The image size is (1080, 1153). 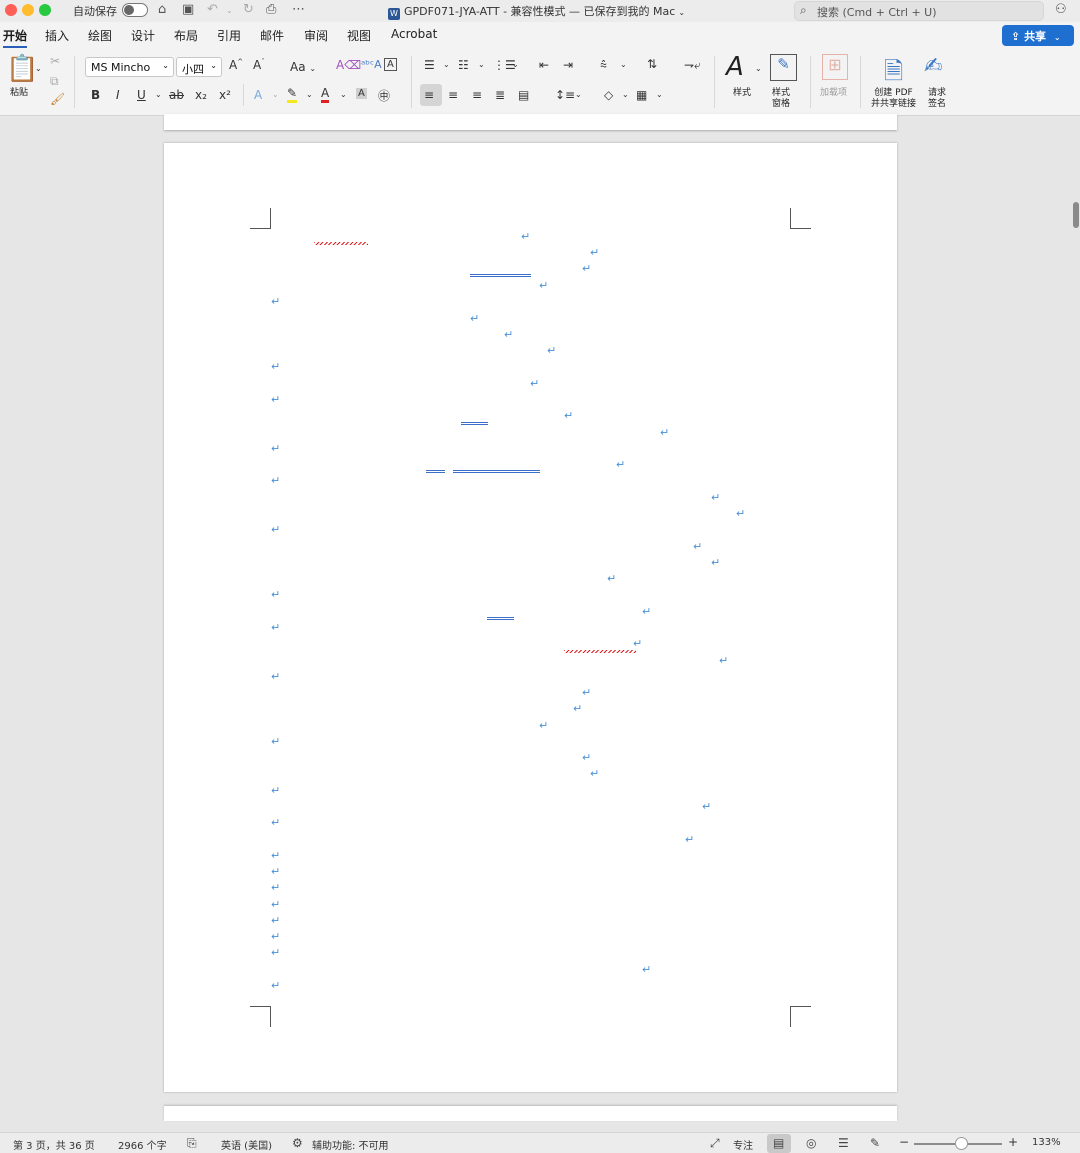 What do you see at coordinates (961, 1143) in the screenshot?
I see `zoom-slider-thumb` at bounding box center [961, 1143].